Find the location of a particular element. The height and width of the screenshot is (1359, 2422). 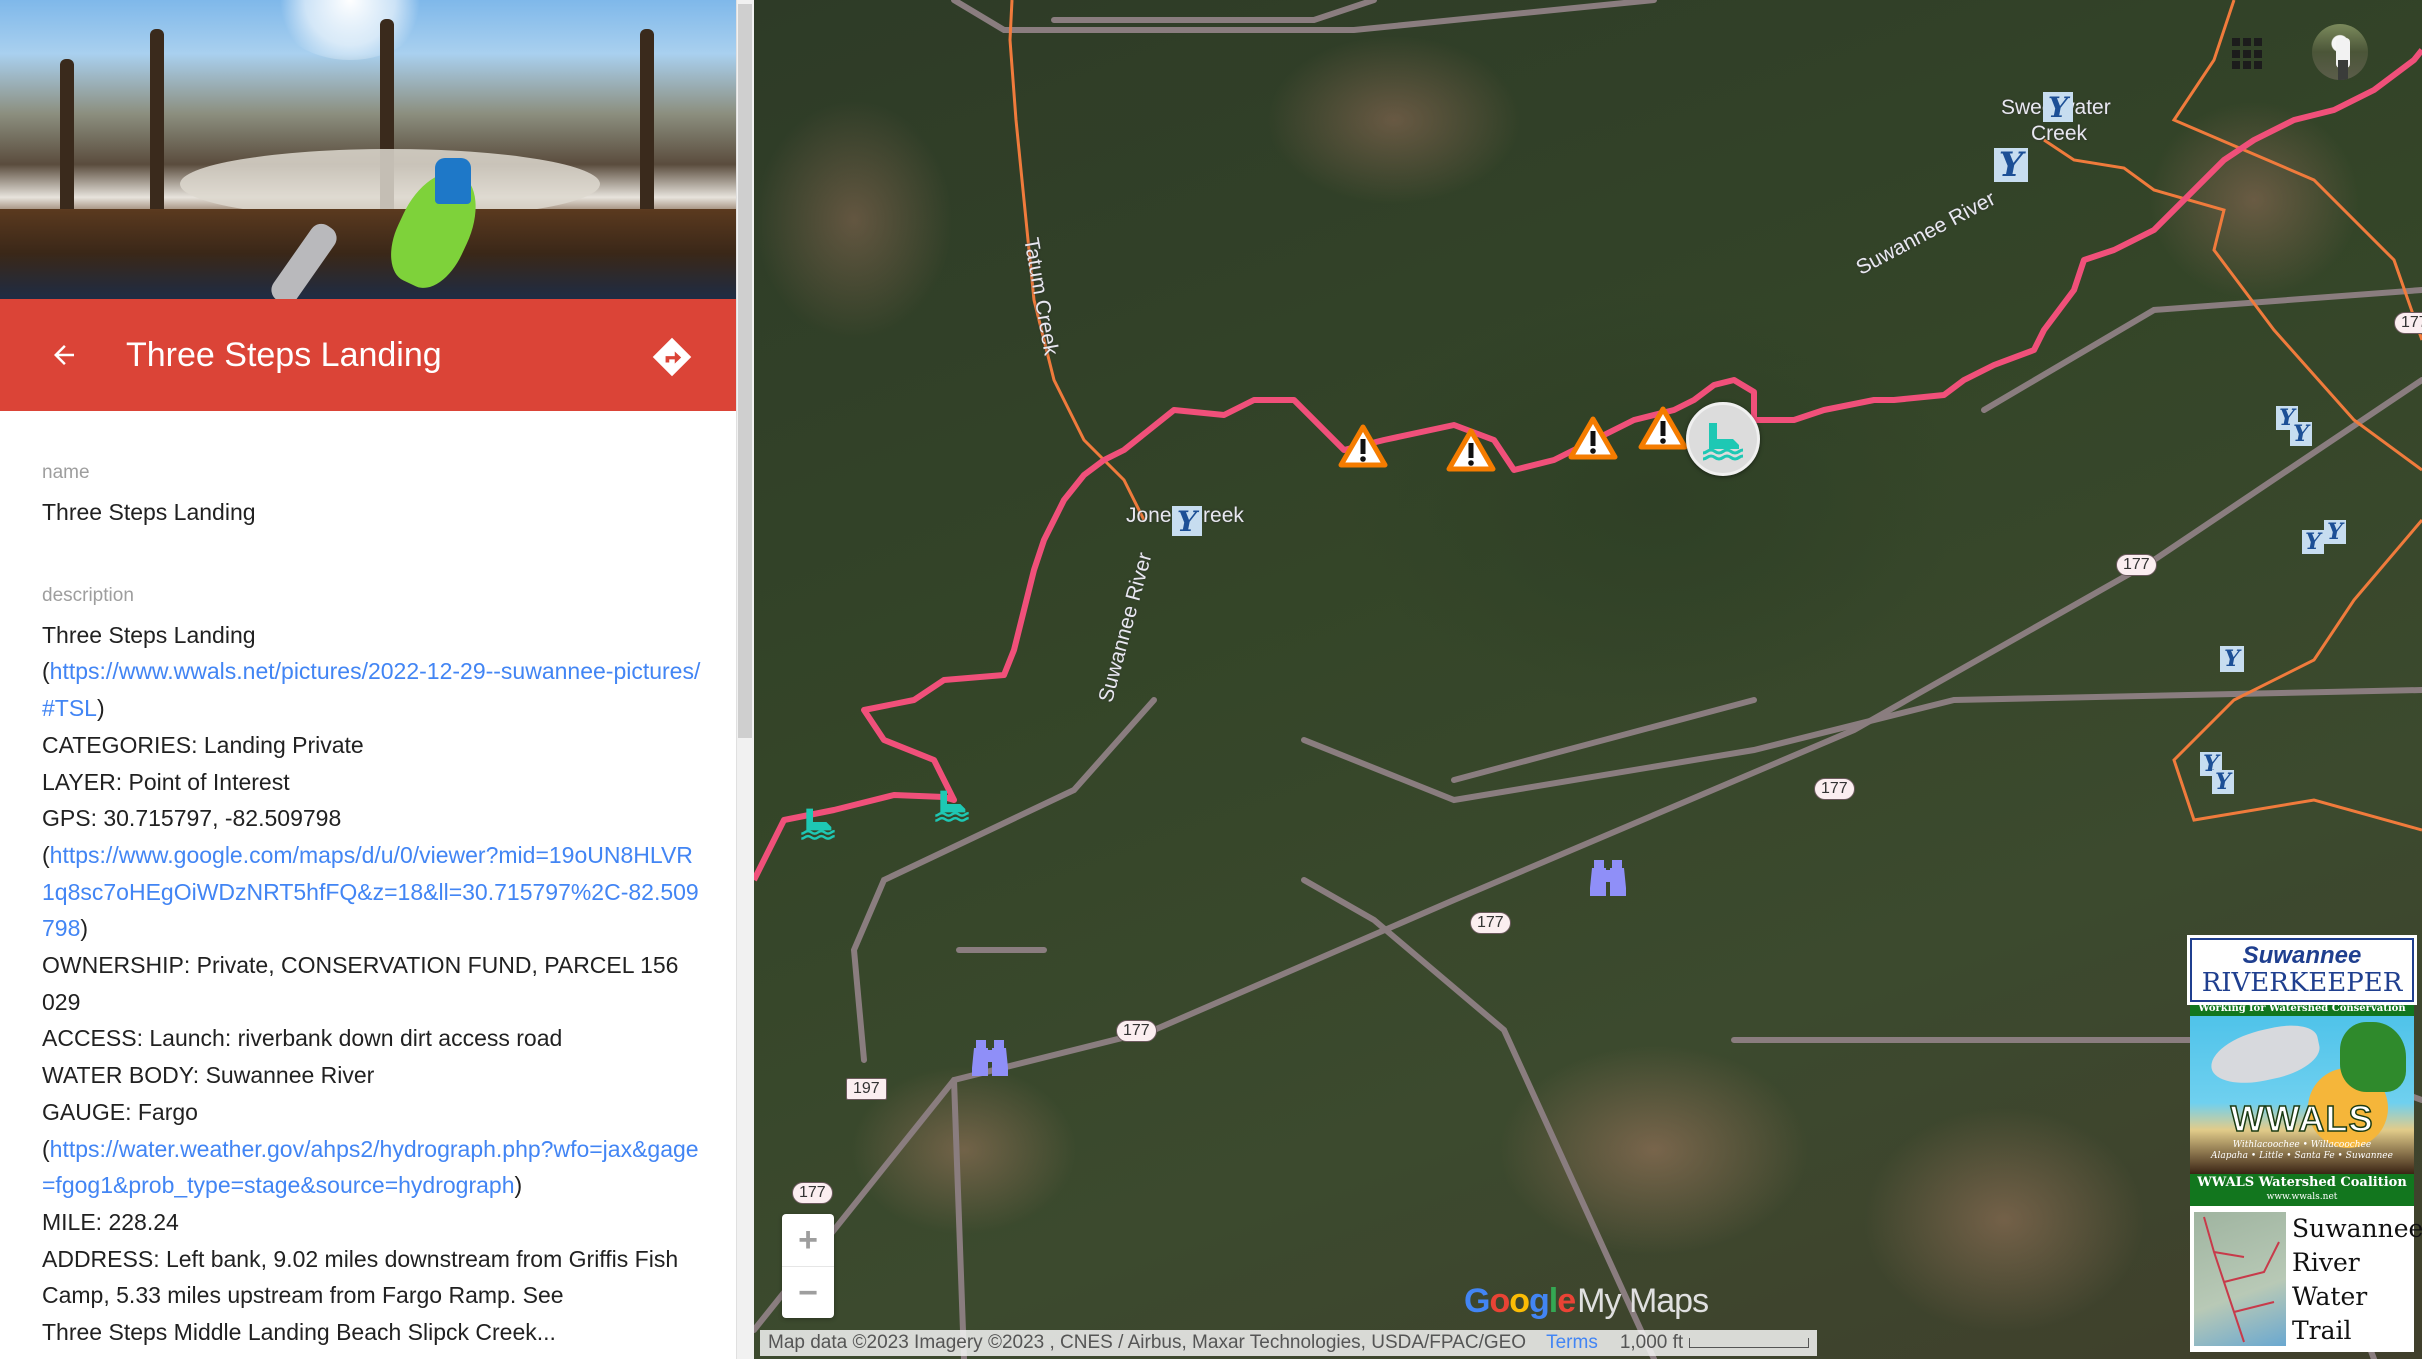

trail-text-line: Water is located at coordinates (2330, 1296).